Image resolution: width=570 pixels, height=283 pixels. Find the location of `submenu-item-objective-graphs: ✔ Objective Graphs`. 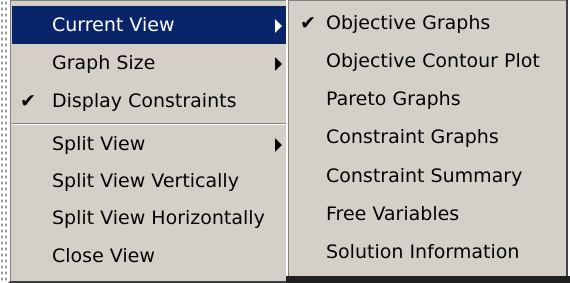

submenu-item-objective-graphs: ✔ Objective Graphs is located at coordinates (427, 23).